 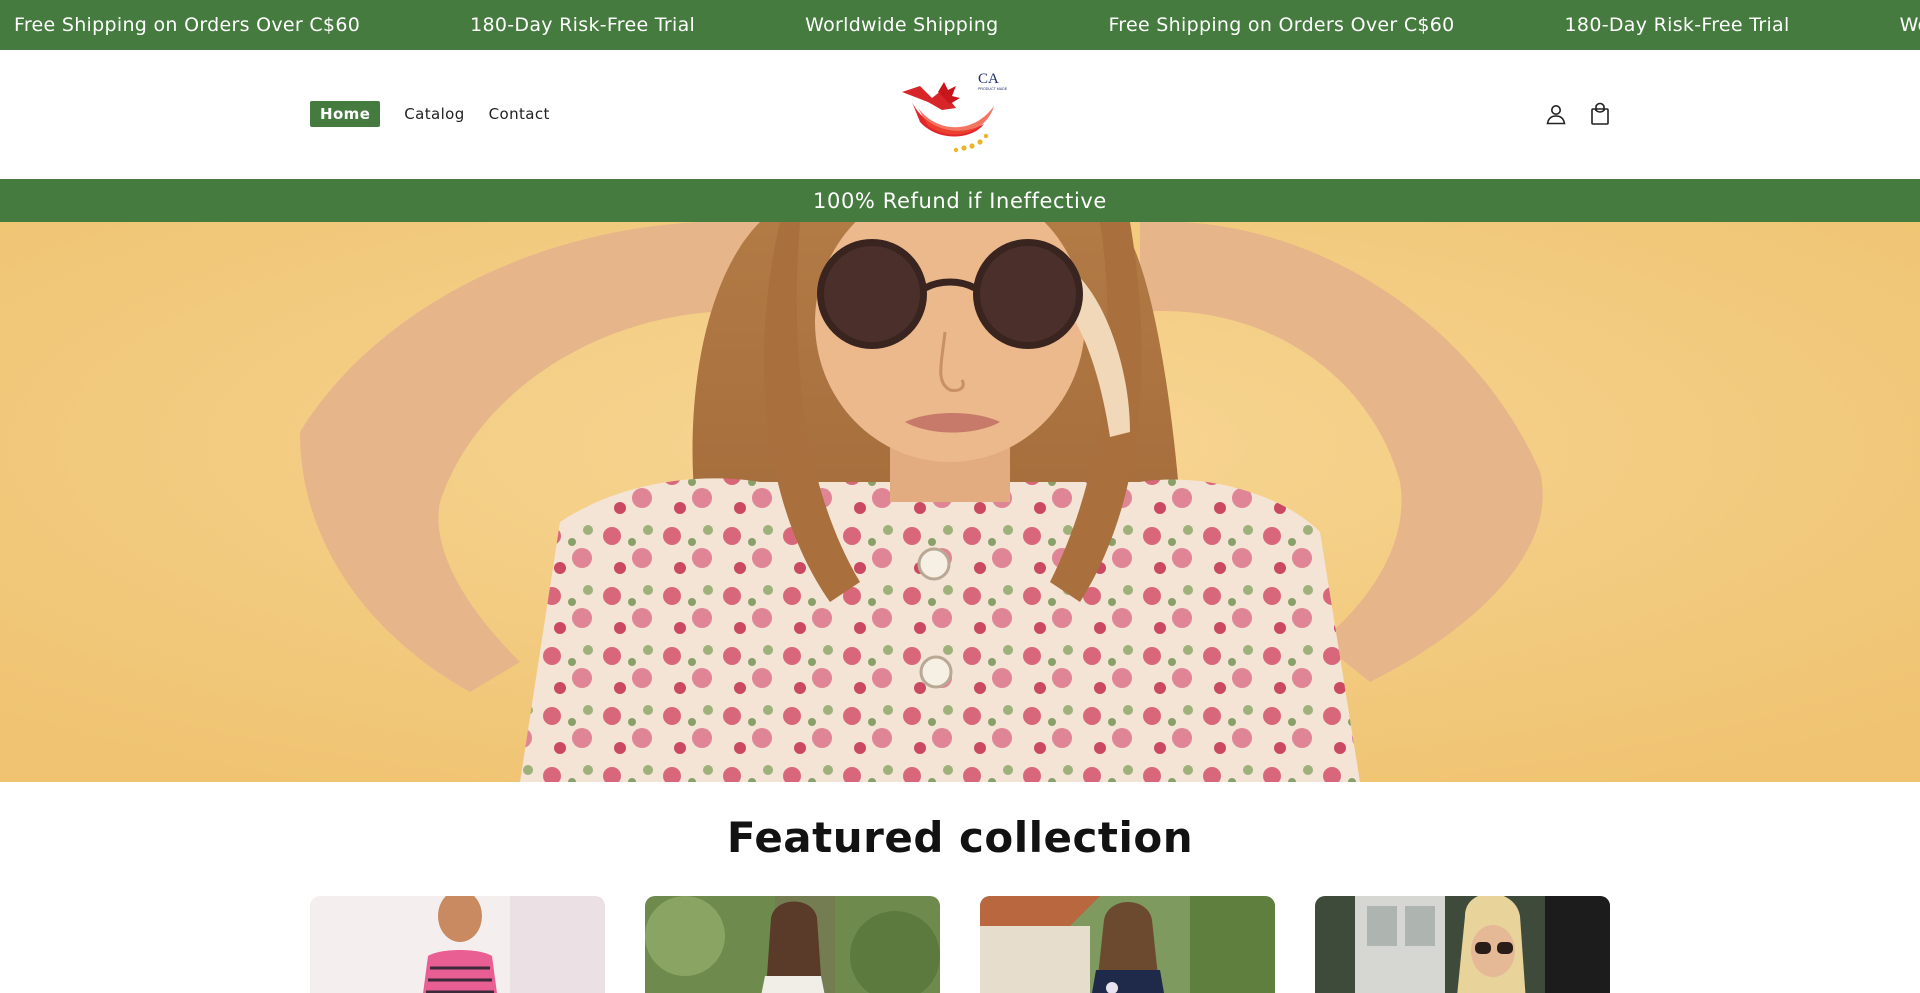 I want to click on maple-logo-icon: CA PRODUCT MADE, so click(x=955, y=112).